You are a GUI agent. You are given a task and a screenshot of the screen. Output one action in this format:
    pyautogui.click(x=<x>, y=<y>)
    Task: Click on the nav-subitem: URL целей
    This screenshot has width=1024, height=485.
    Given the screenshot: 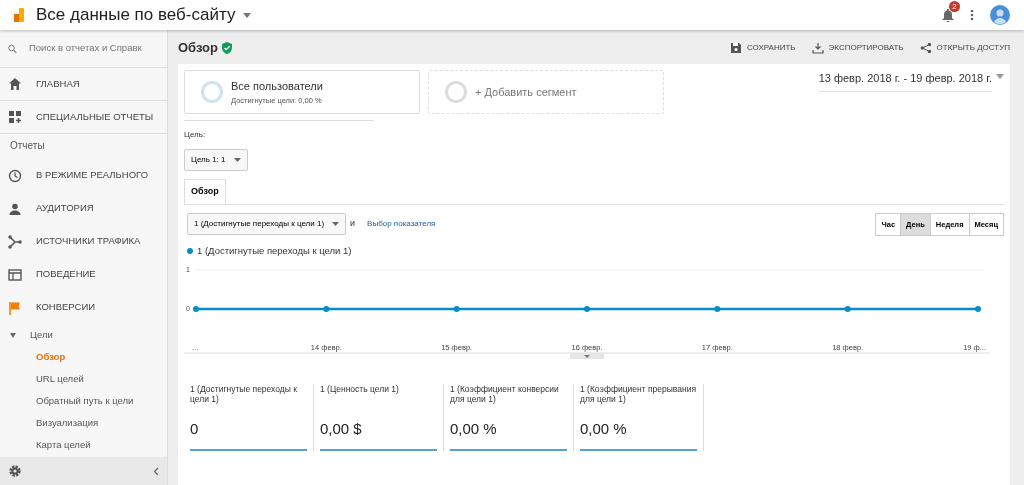 What is the action you would take?
    pyautogui.click(x=83, y=379)
    